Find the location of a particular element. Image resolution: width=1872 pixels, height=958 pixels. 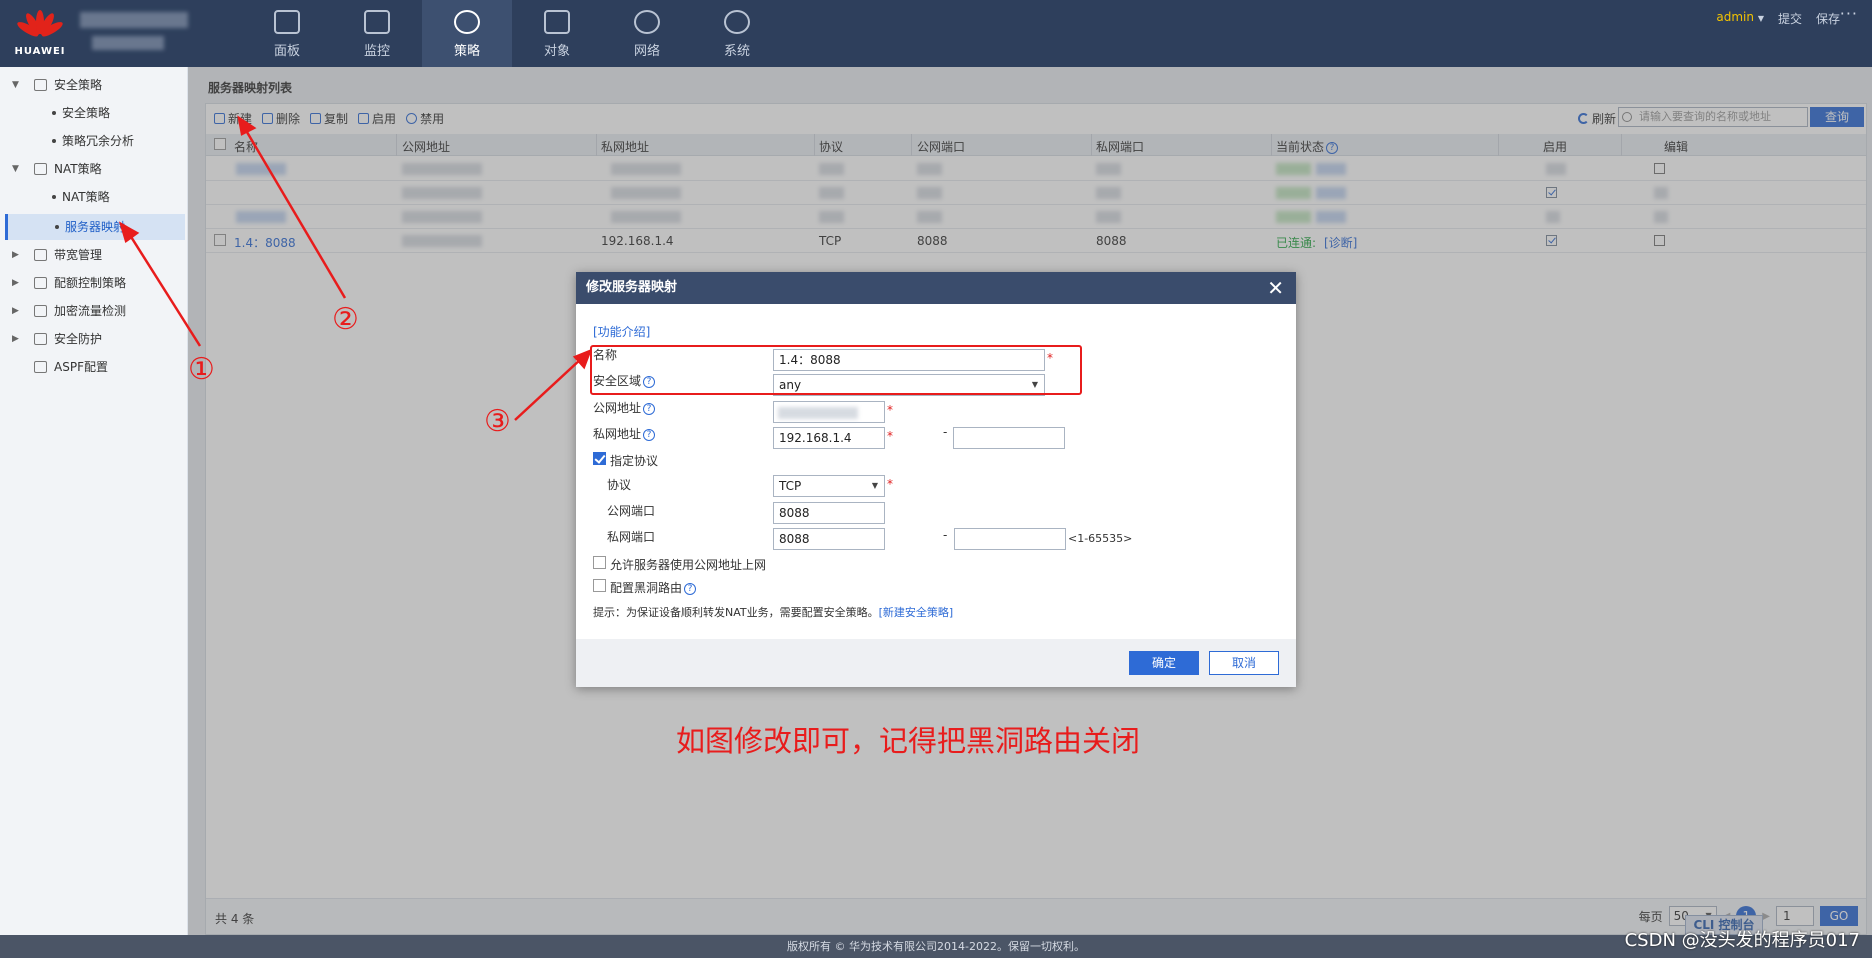

nav-policy: 策略 is located at coordinates (467, 33).